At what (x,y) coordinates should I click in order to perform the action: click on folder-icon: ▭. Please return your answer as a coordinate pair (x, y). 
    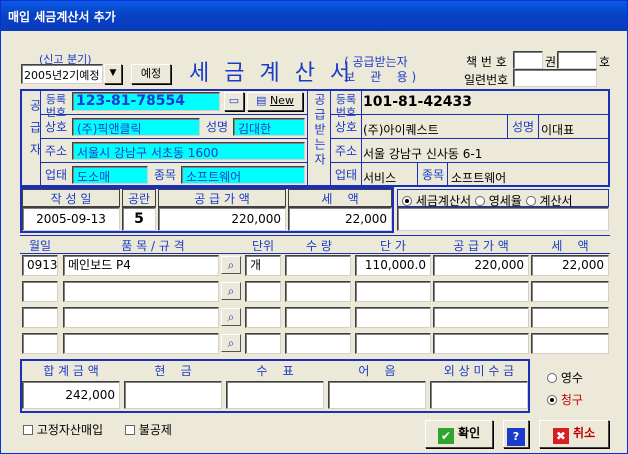
    Looking at the image, I should click on (234, 101).